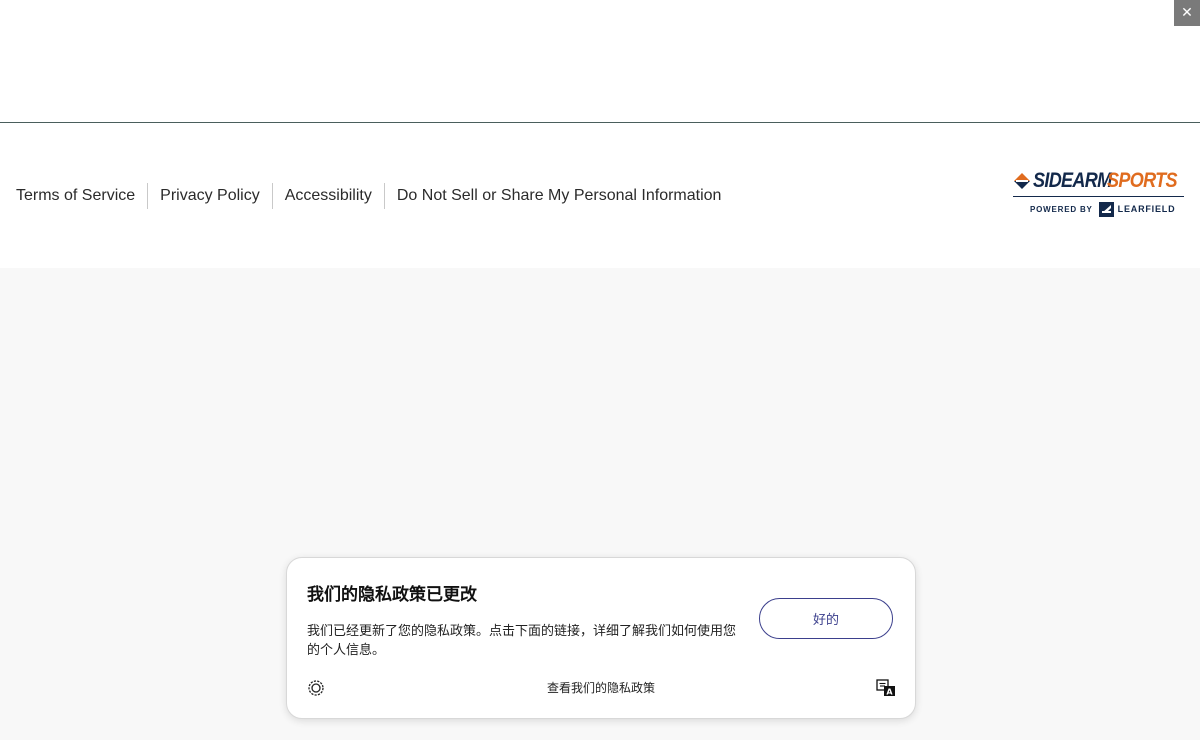 The width and height of the screenshot is (1200, 740). I want to click on view-privacy-policy-label: 查看我们的隐私政策, so click(601, 688).